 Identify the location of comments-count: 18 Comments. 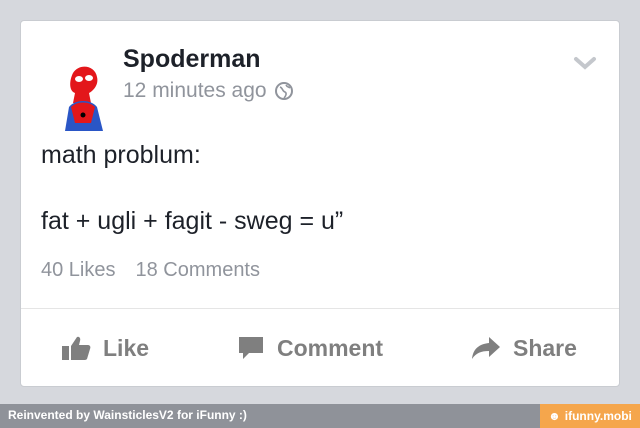
(198, 270).